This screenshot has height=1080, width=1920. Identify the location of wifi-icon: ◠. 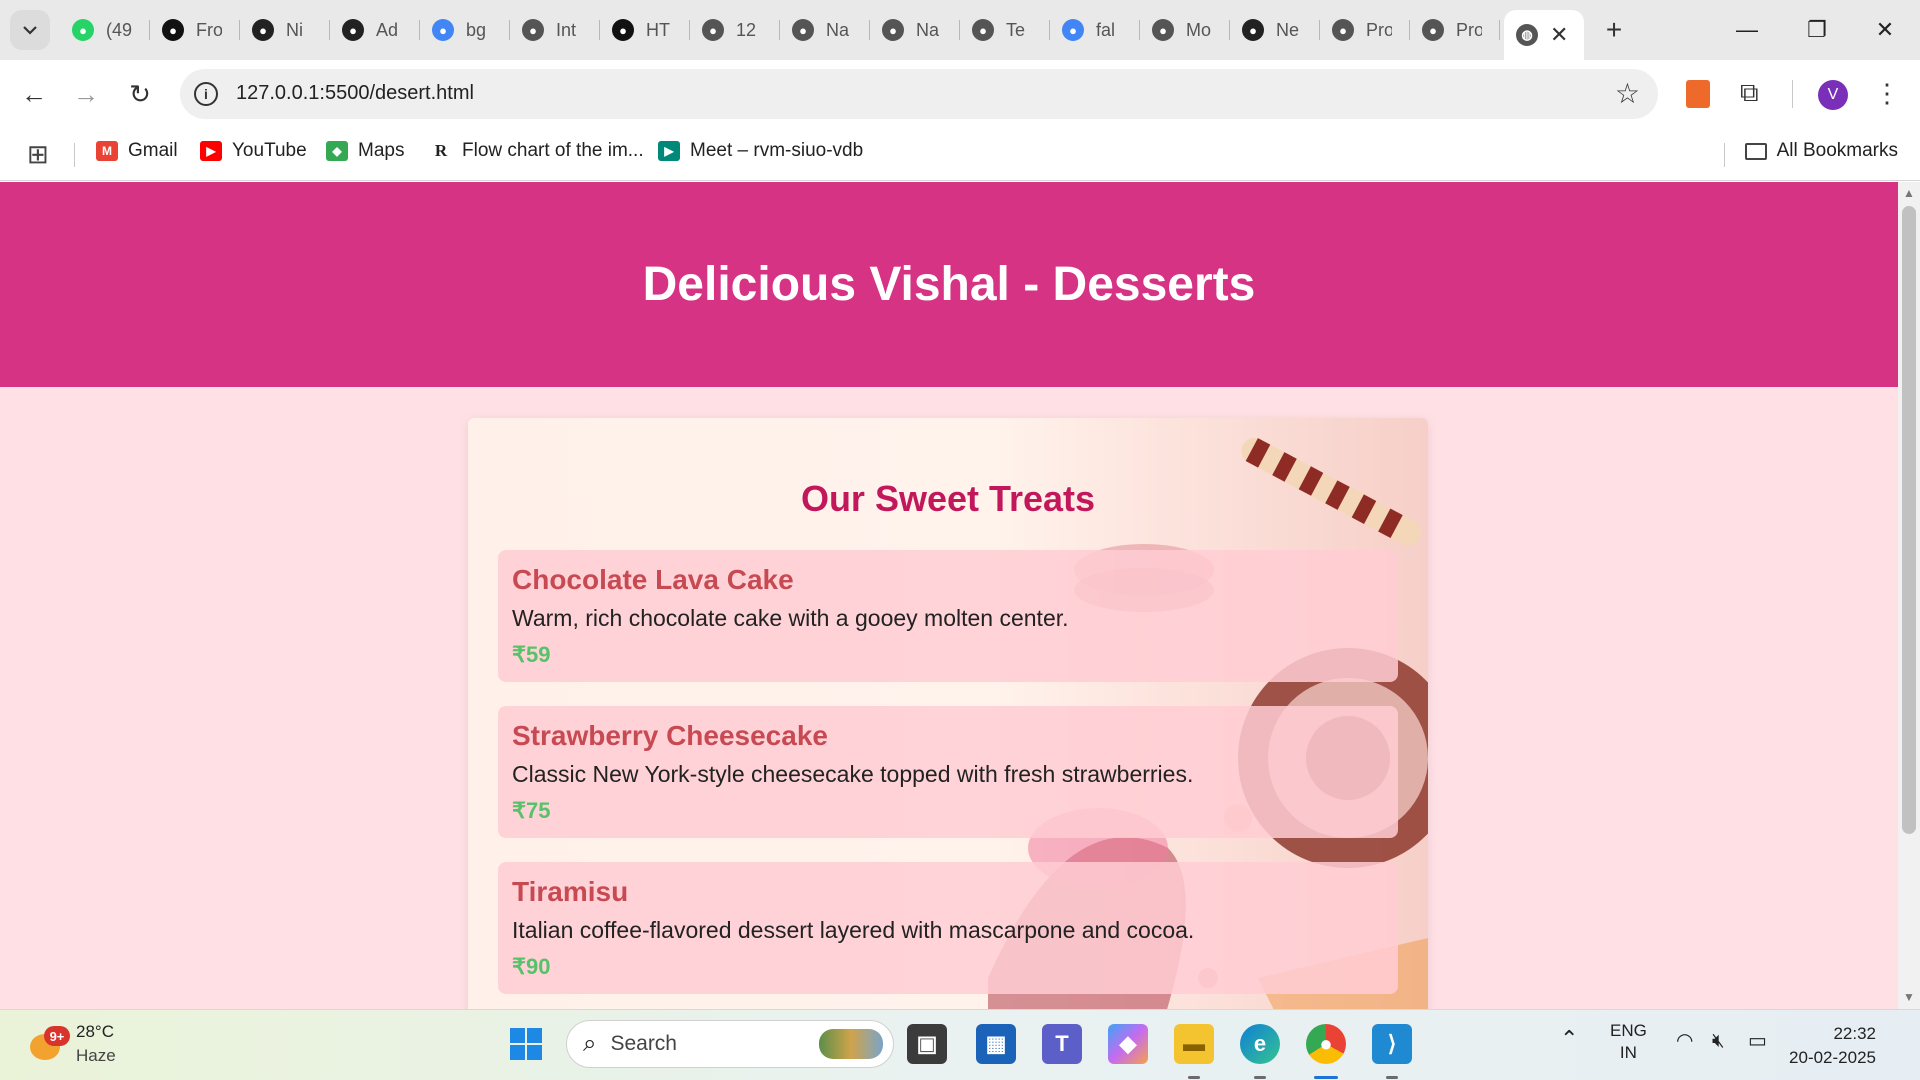
(1684, 1041).